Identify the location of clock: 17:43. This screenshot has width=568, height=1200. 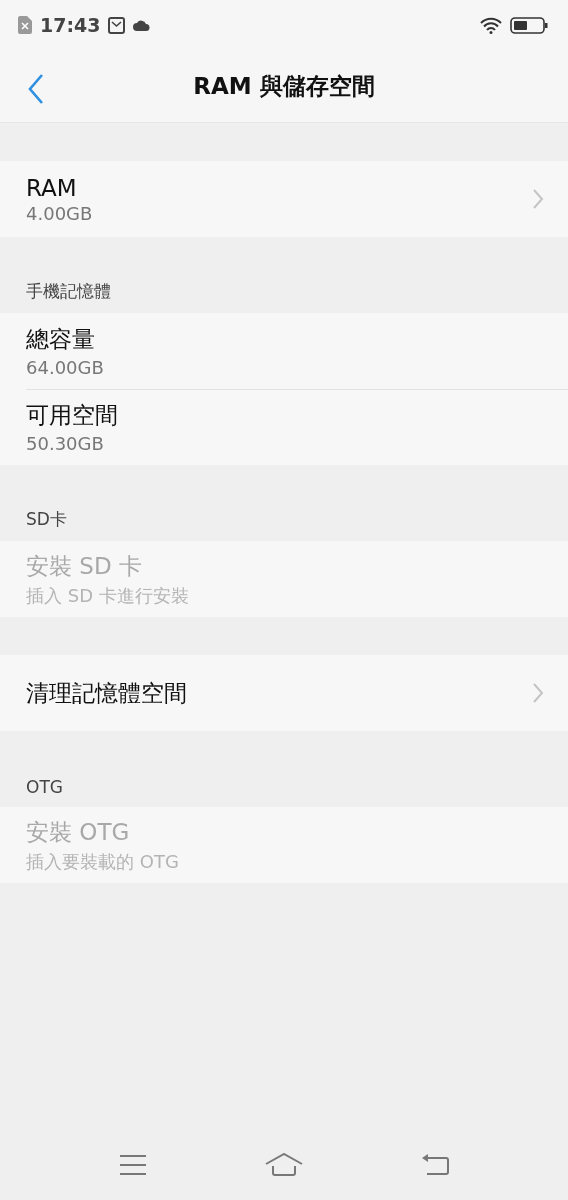
(70, 25).